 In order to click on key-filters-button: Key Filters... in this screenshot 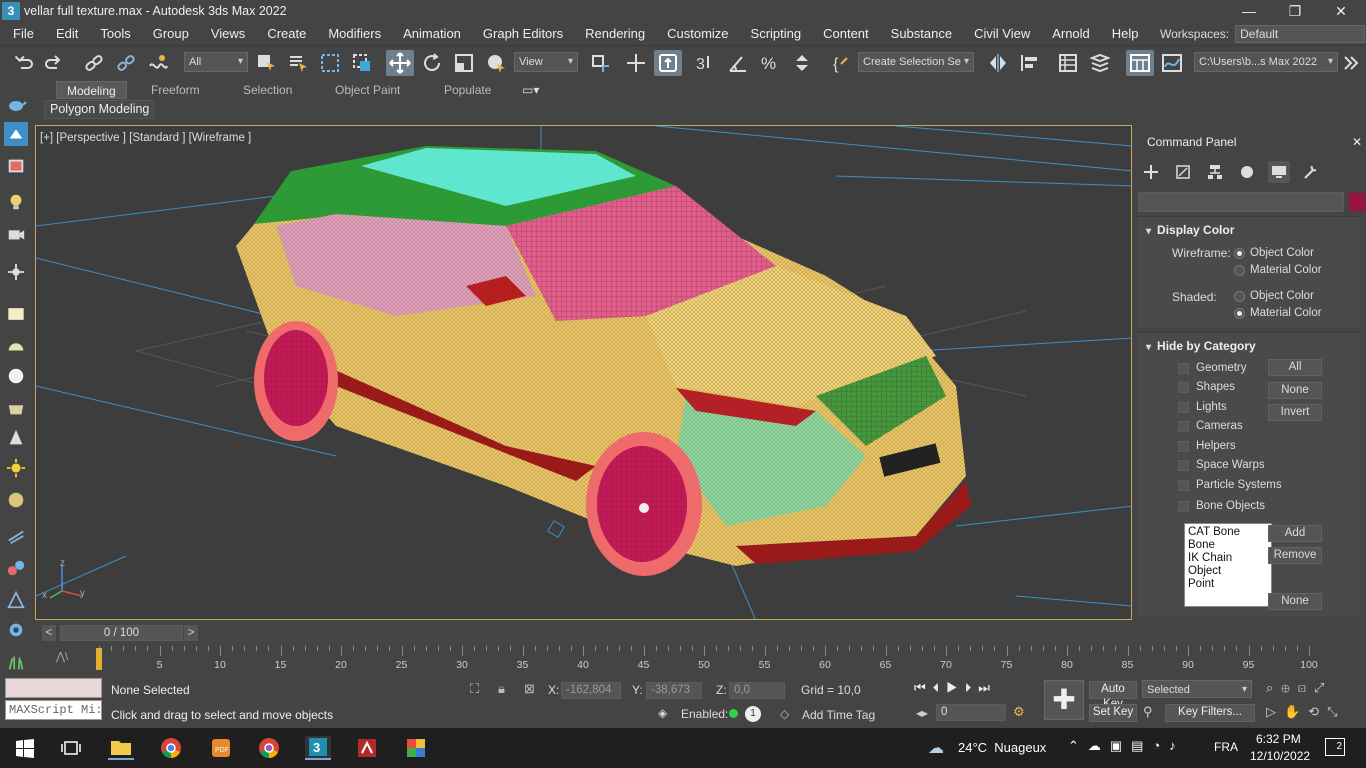, I will do `click(1210, 713)`.